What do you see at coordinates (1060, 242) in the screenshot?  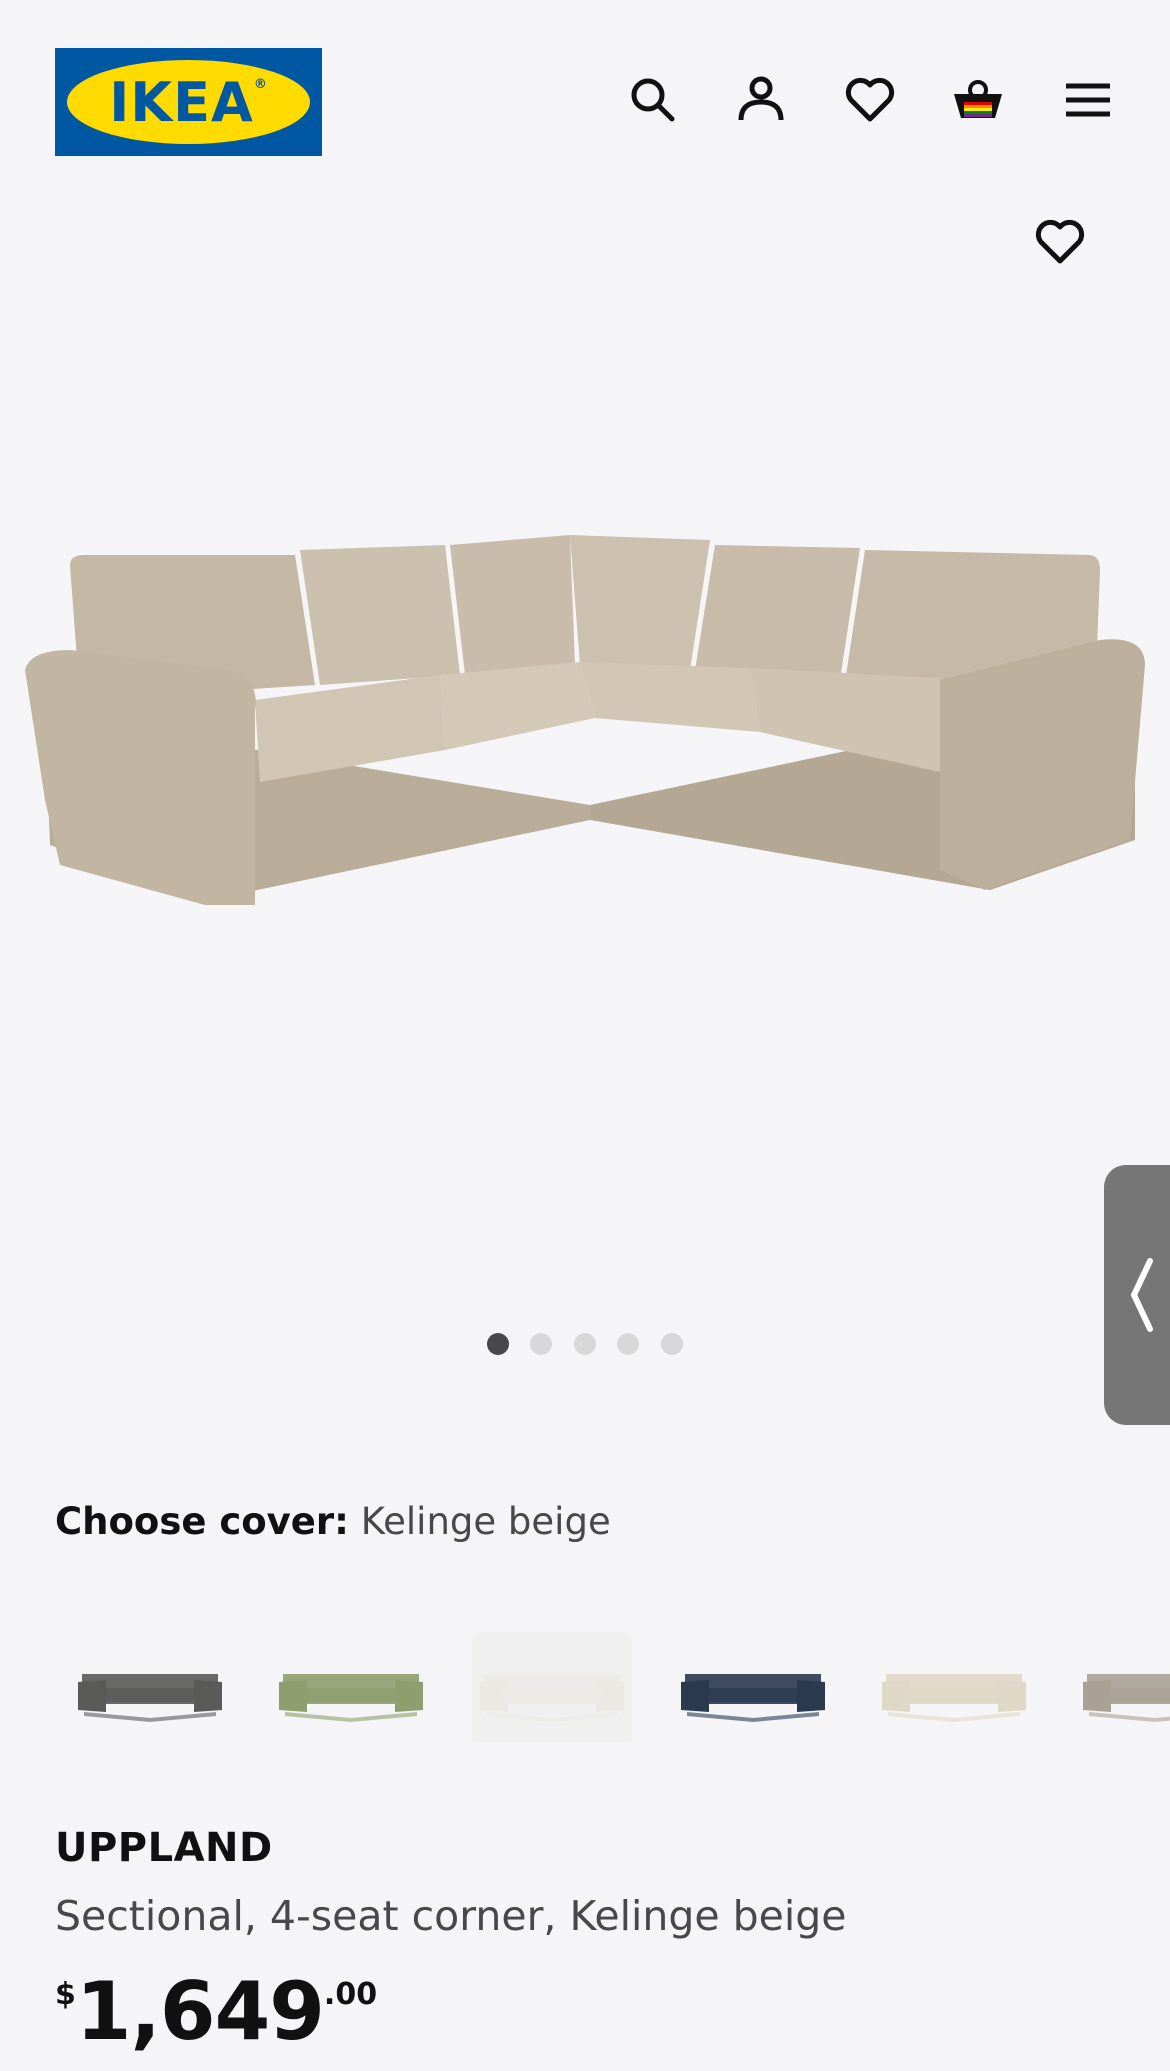 I see `save-to-favorites-icon` at bounding box center [1060, 242].